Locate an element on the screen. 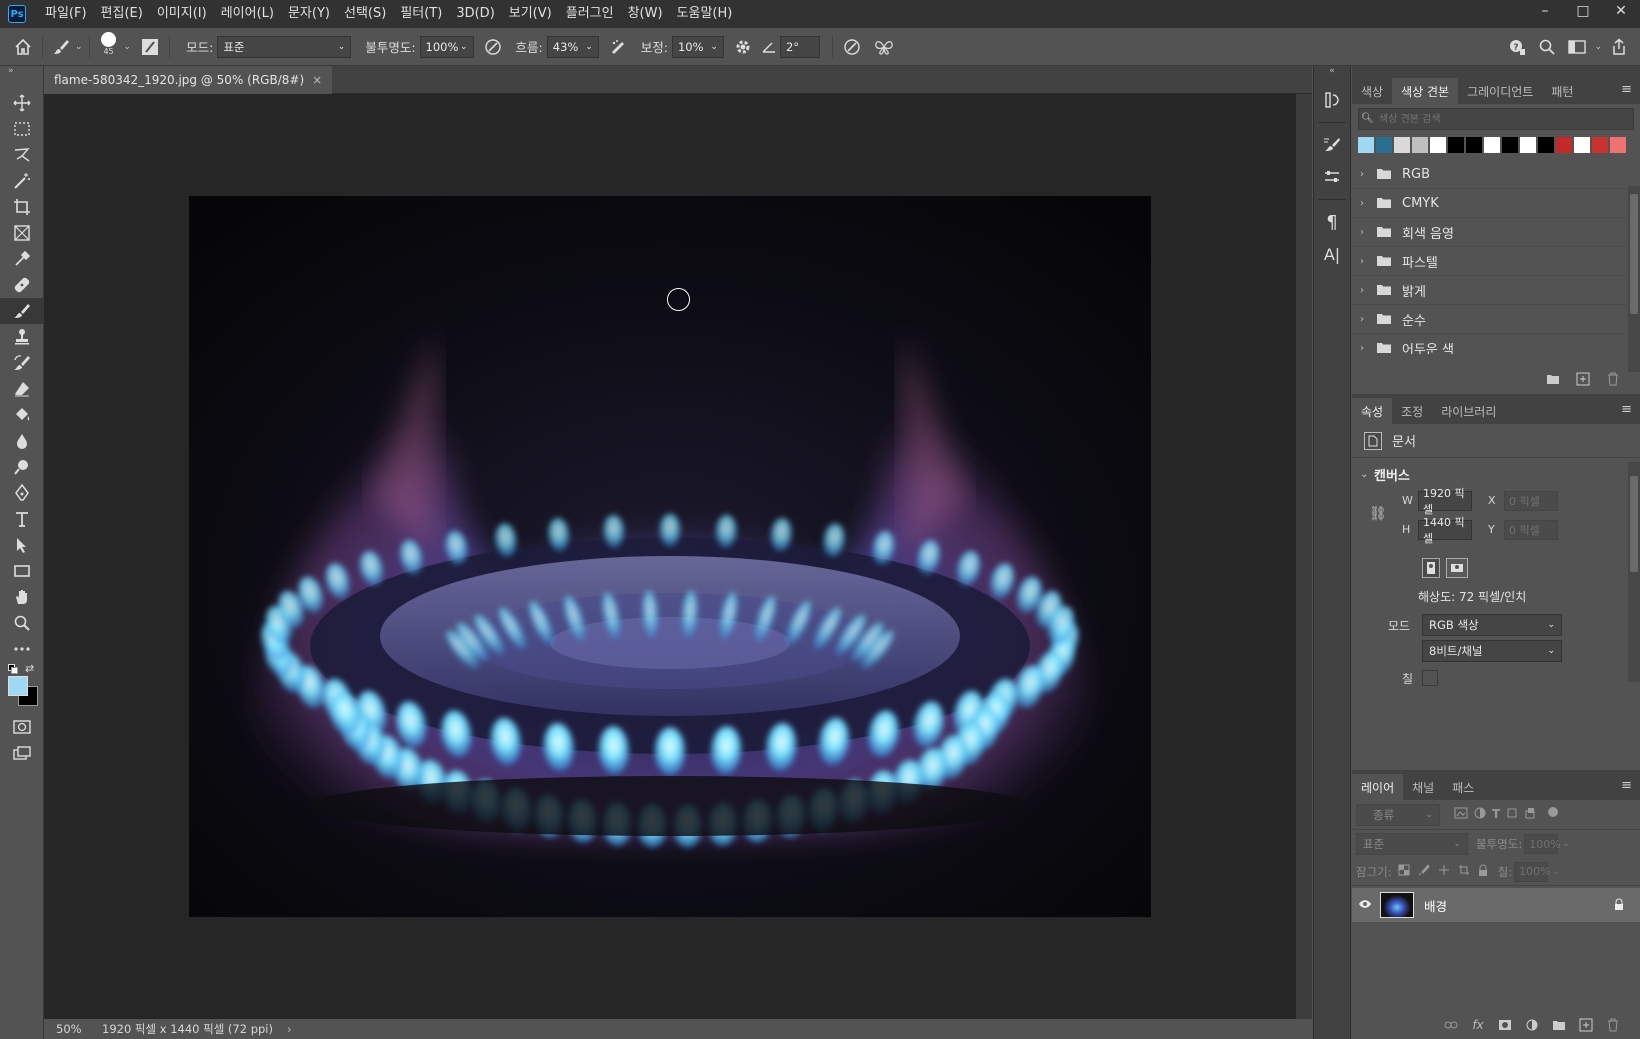 The image size is (1640, 1039). close-button: ✕ is located at coordinates (1621, 11).